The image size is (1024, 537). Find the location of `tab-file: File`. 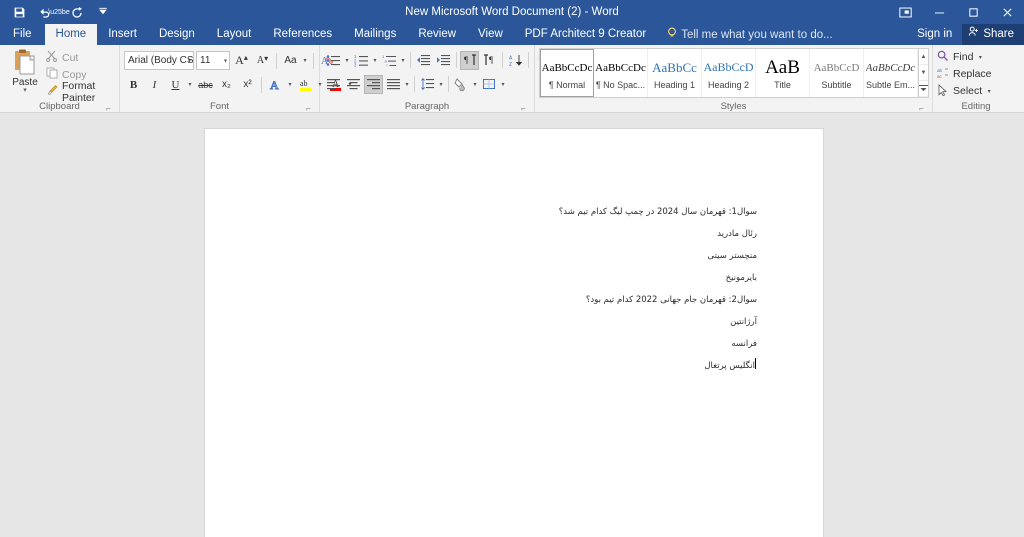

tab-file: File is located at coordinates (22, 34).